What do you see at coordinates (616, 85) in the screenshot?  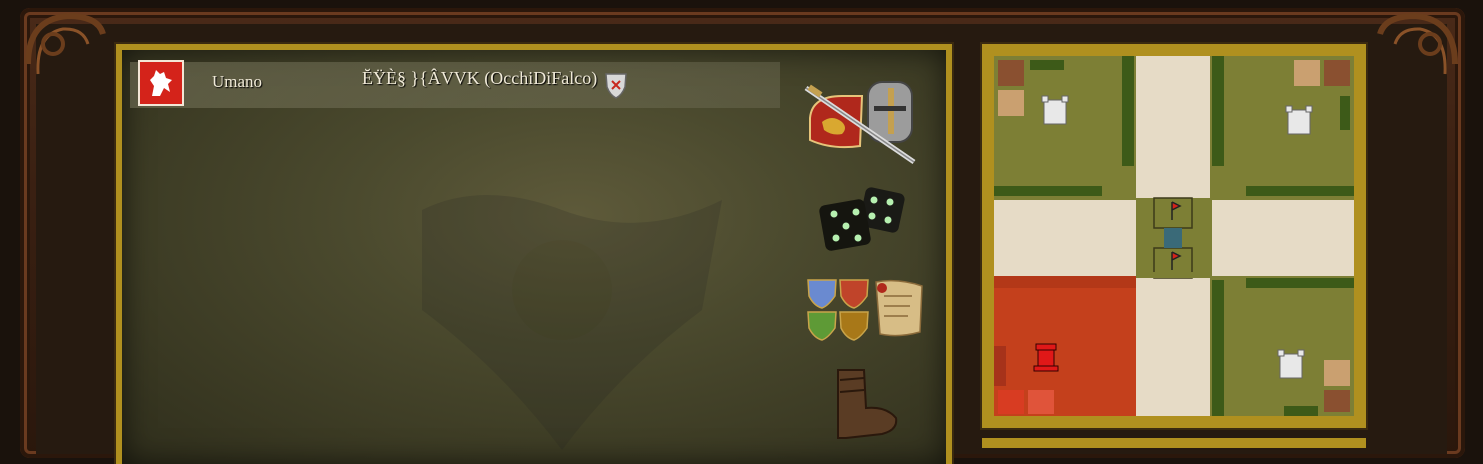 I see `kick-player-shield-icon` at bounding box center [616, 85].